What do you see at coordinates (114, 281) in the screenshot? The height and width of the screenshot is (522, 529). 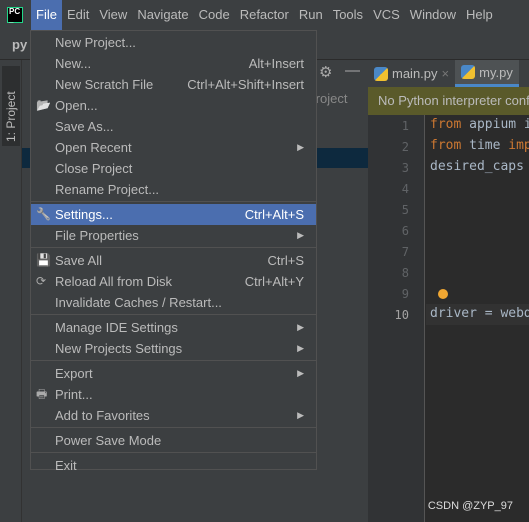 I see `menu-item-label: Reload All from Disk` at bounding box center [114, 281].